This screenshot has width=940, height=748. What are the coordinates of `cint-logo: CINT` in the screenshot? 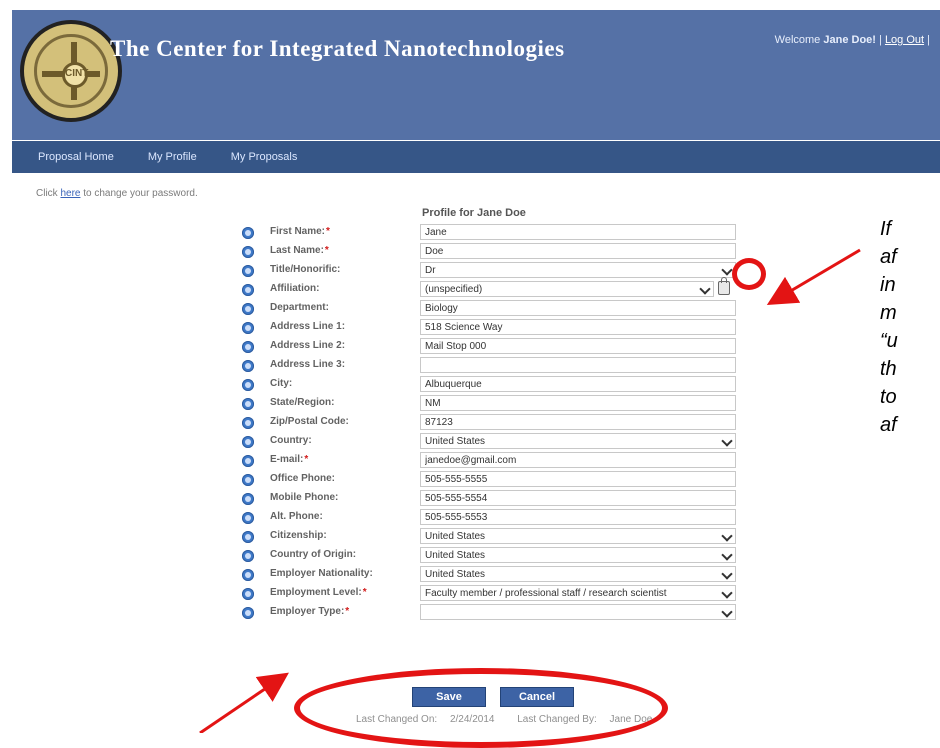 It's located at (71, 71).